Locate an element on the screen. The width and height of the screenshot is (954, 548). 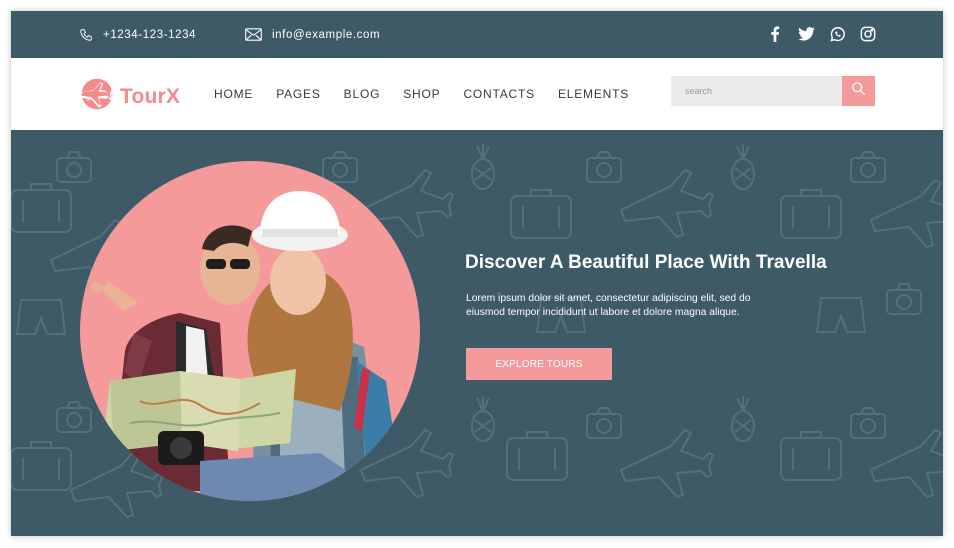
social-links is located at coordinates (821, 34).